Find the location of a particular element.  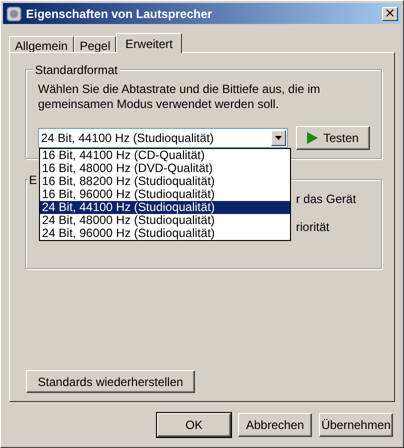

close-button: × is located at coordinates (390, 13).